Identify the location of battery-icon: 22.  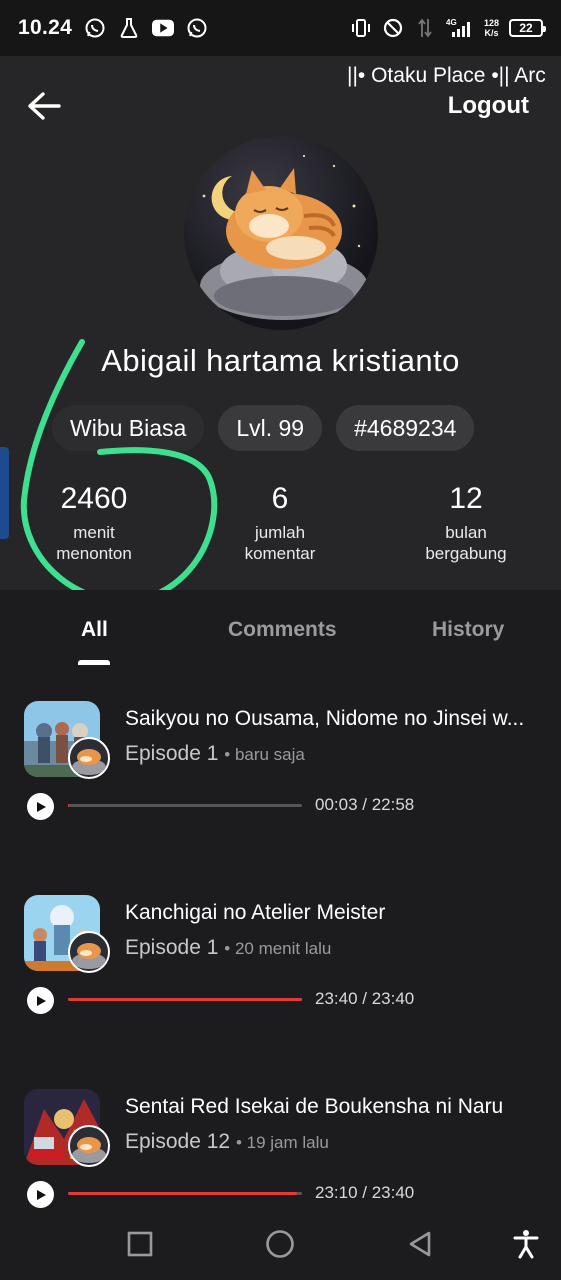
(527, 28).